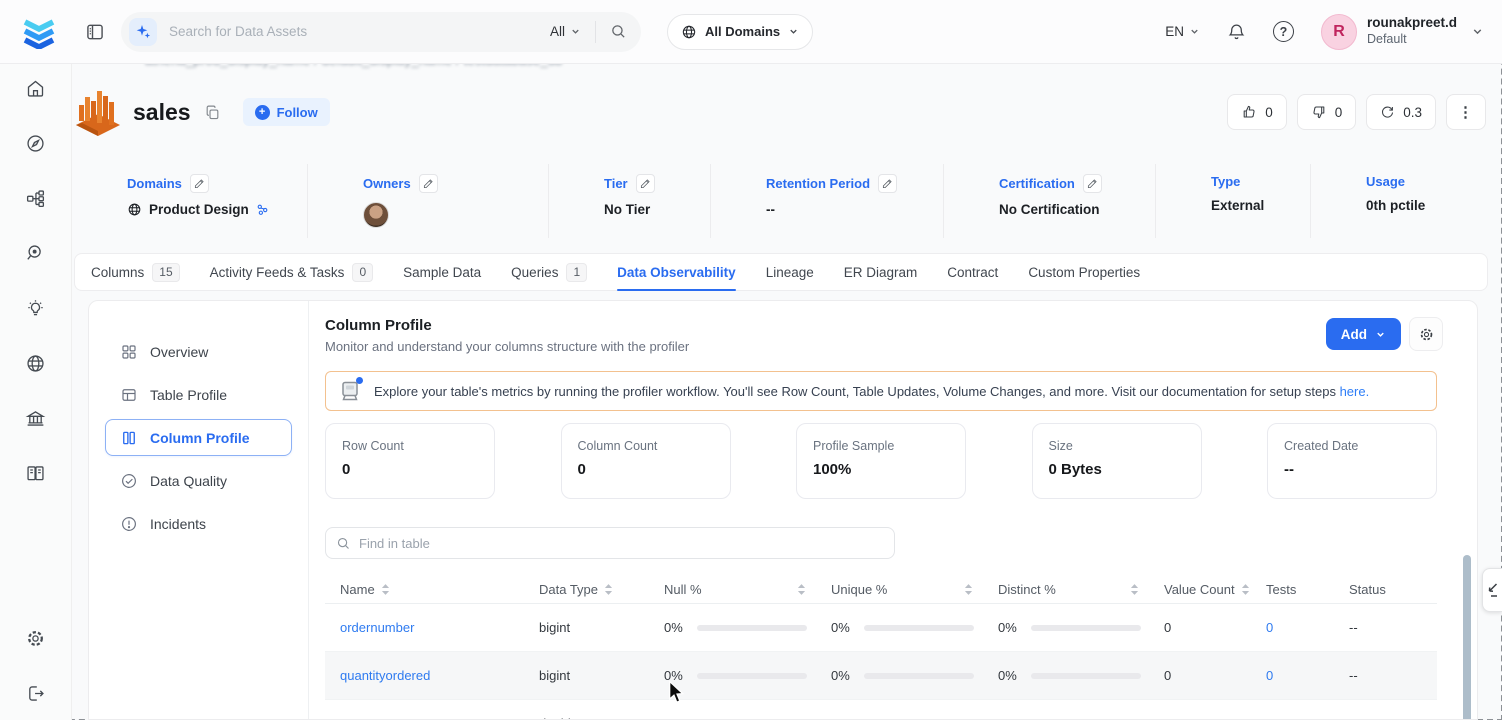  I want to click on notifications-bell-icon, so click(1236, 31).